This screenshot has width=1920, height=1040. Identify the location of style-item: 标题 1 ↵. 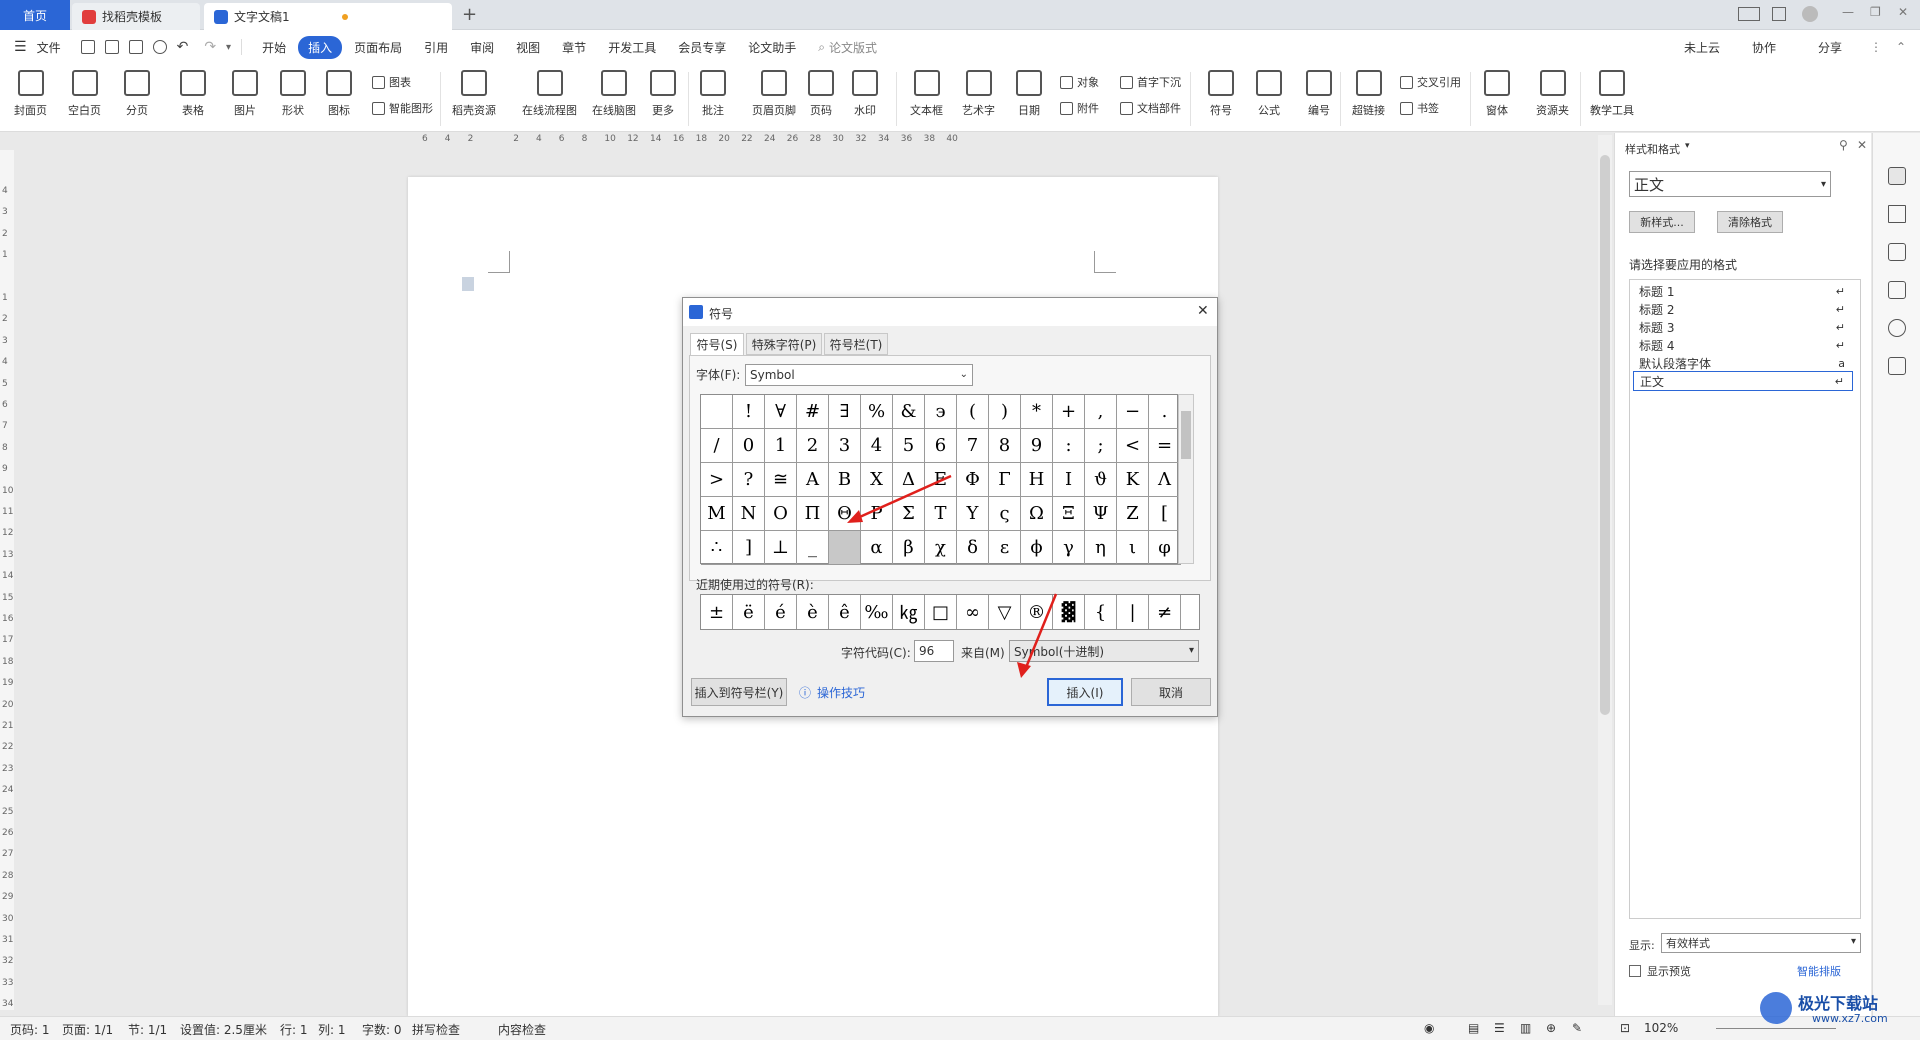
(1743, 291).